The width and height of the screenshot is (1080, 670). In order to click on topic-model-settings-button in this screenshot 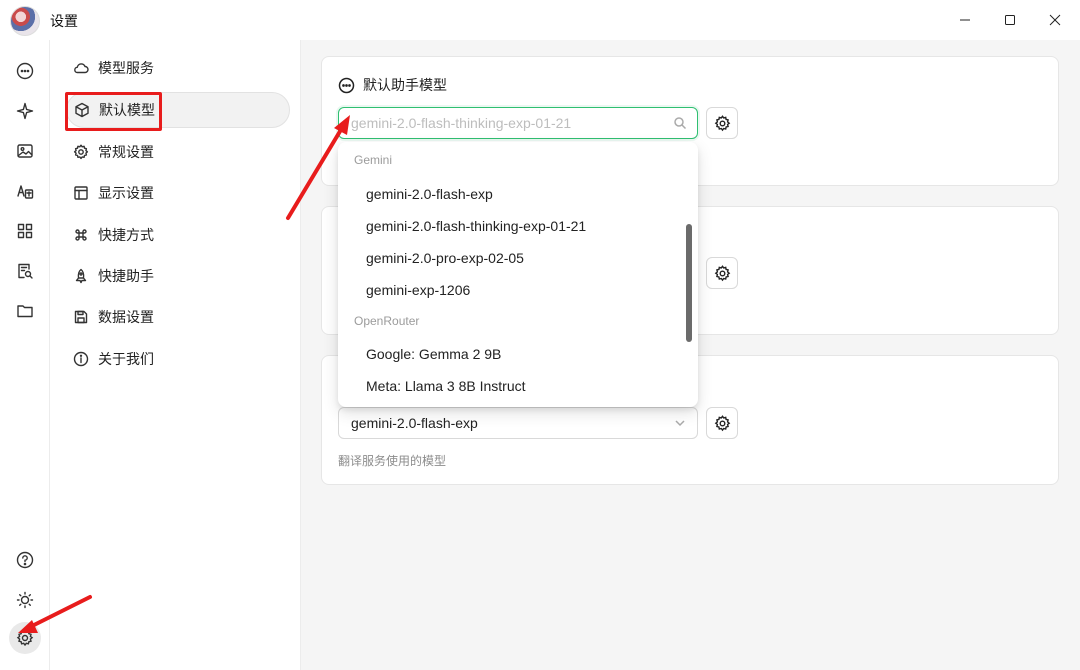, I will do `click(722, 273)`.